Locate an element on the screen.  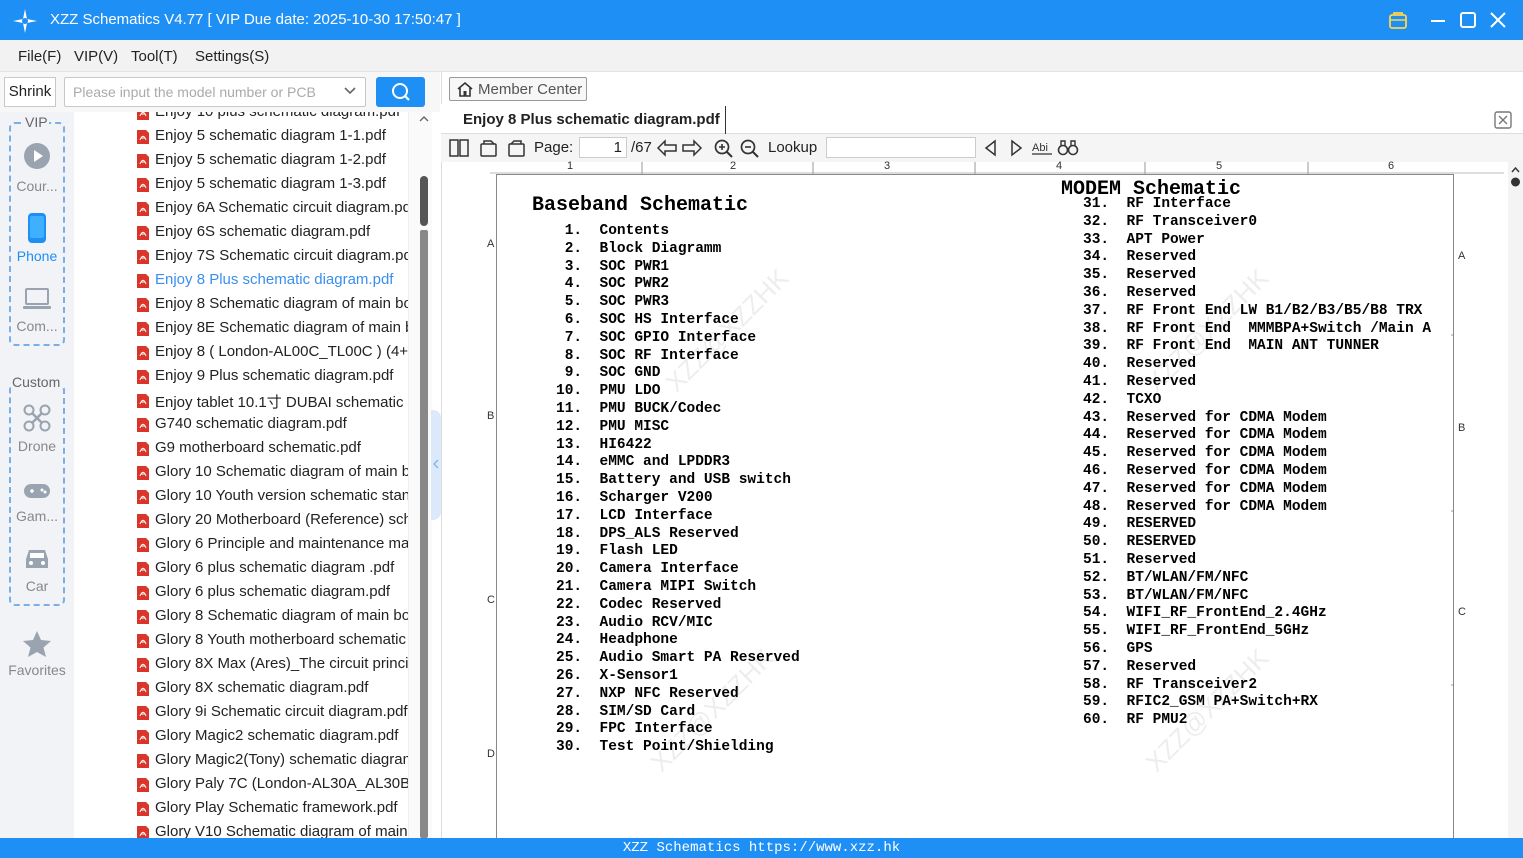
contents-entry: 42. TCXO is located at coordinates (1122, 399).